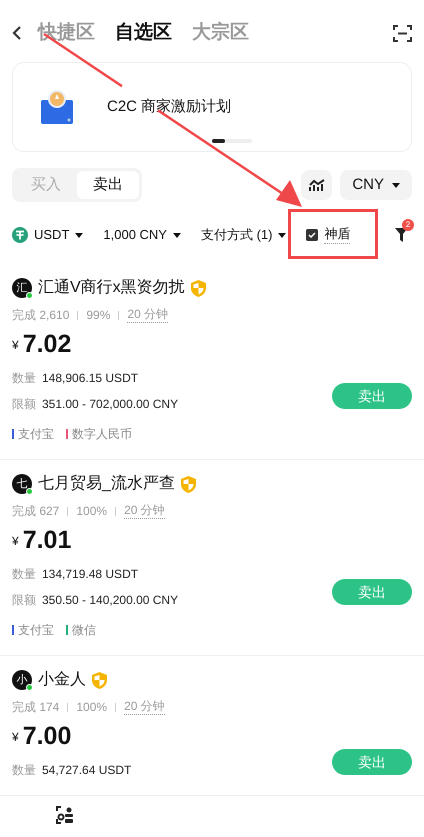  What do you see at coordinates (17, 33) in the screenshot?
I see `back-icon` at bounding box center [17, 33].